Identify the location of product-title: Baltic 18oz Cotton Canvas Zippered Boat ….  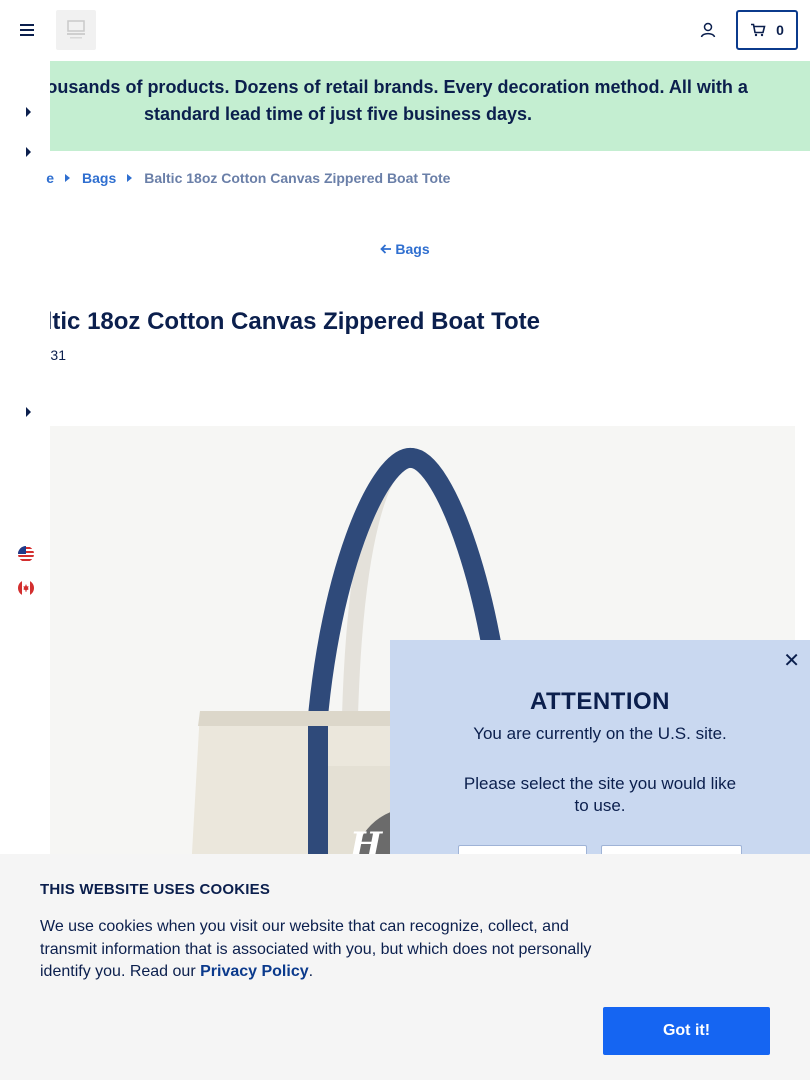
(295, 321).